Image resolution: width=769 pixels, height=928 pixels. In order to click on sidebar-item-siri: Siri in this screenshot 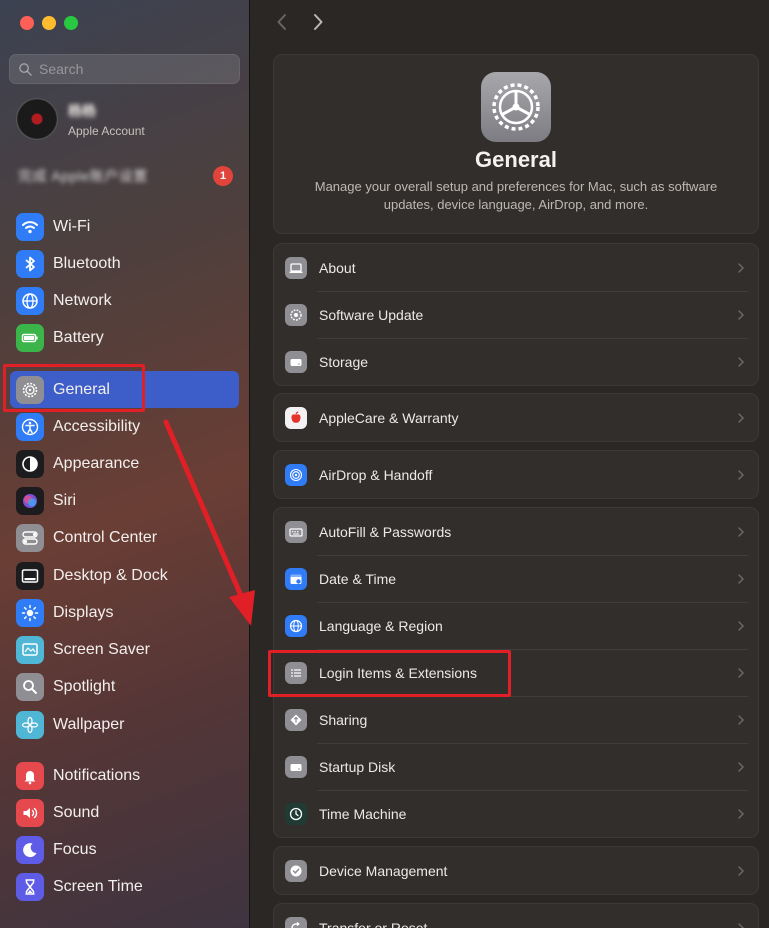, I will do `click(124, 500)`.